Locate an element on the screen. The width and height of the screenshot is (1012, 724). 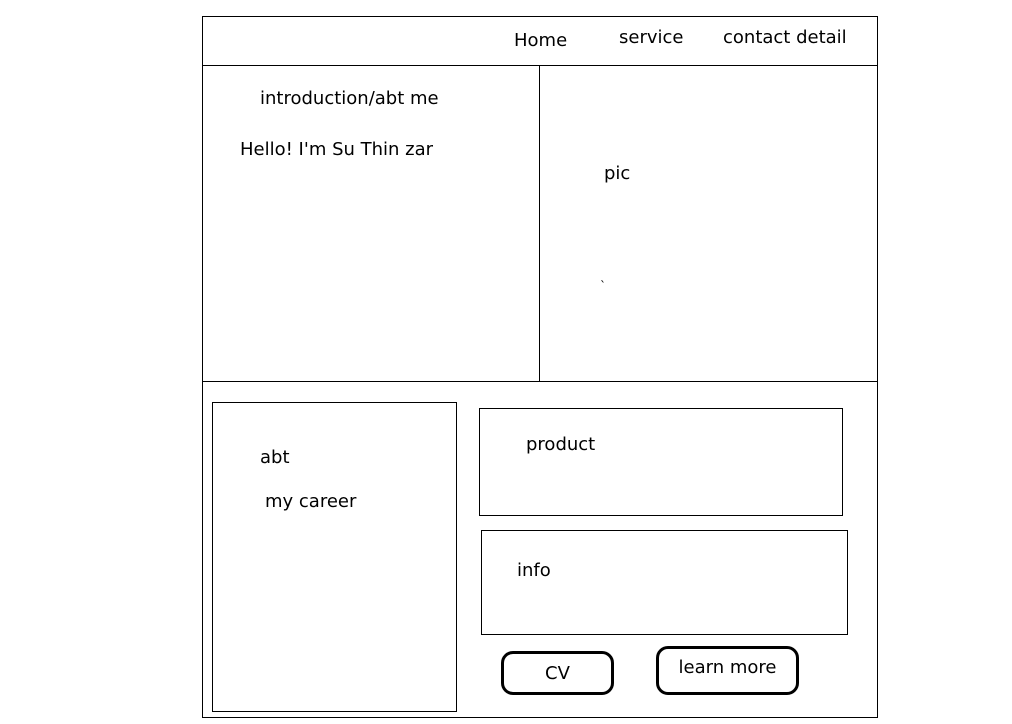
hero-bottom-divider is located at coordinates (540, 381).